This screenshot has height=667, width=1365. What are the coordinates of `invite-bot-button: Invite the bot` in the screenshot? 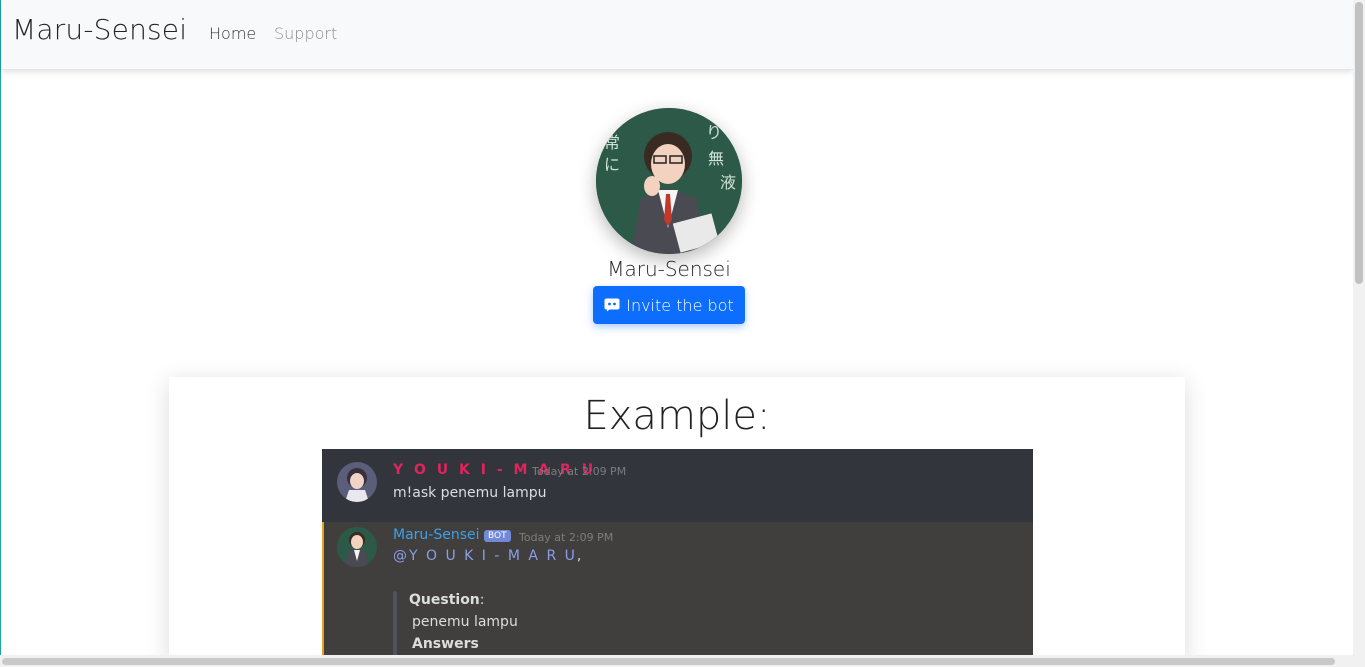 It's located at (669, 305).